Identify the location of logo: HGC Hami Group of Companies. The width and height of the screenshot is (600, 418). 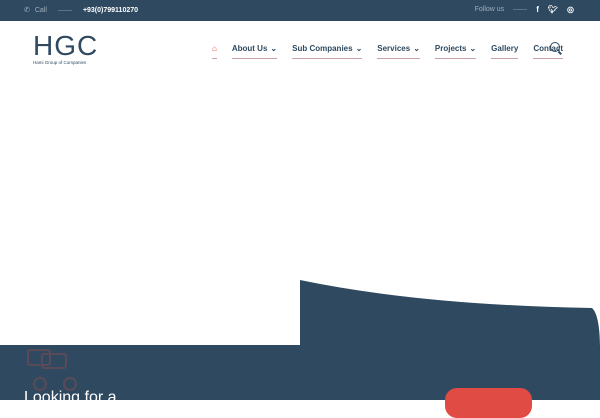
(66, 48).